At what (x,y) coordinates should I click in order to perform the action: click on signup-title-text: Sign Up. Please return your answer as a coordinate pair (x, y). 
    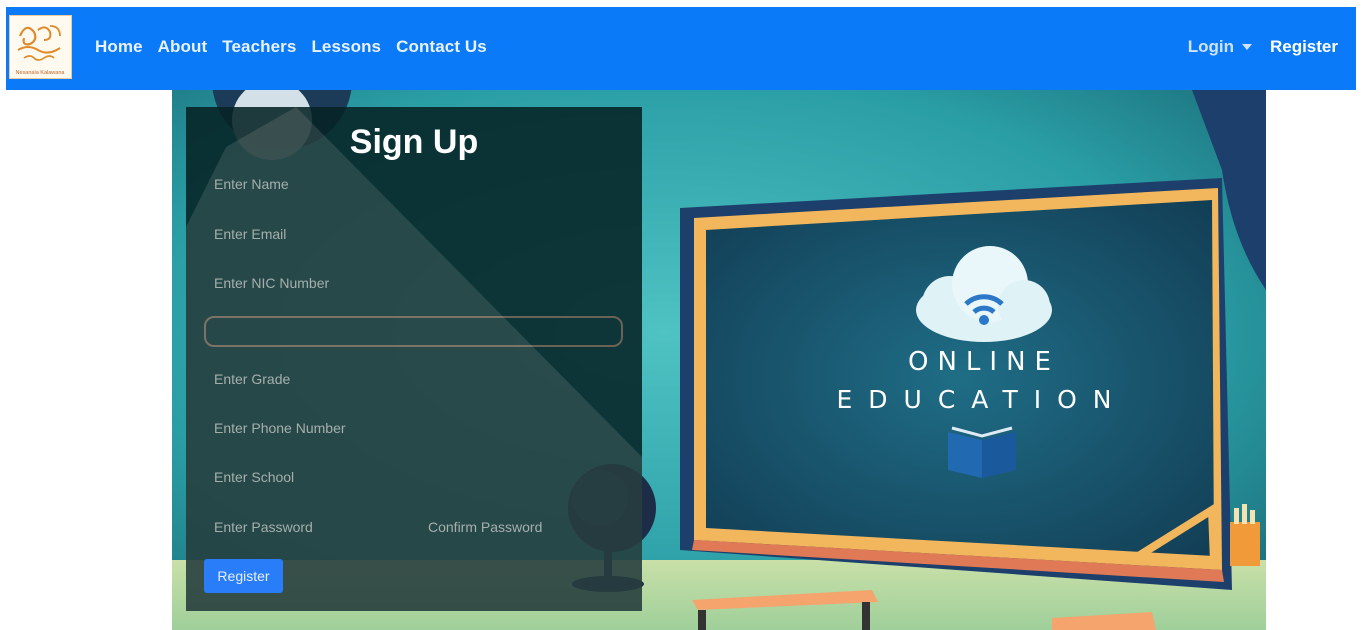
    Looking at the image, I should click on (414, 142).